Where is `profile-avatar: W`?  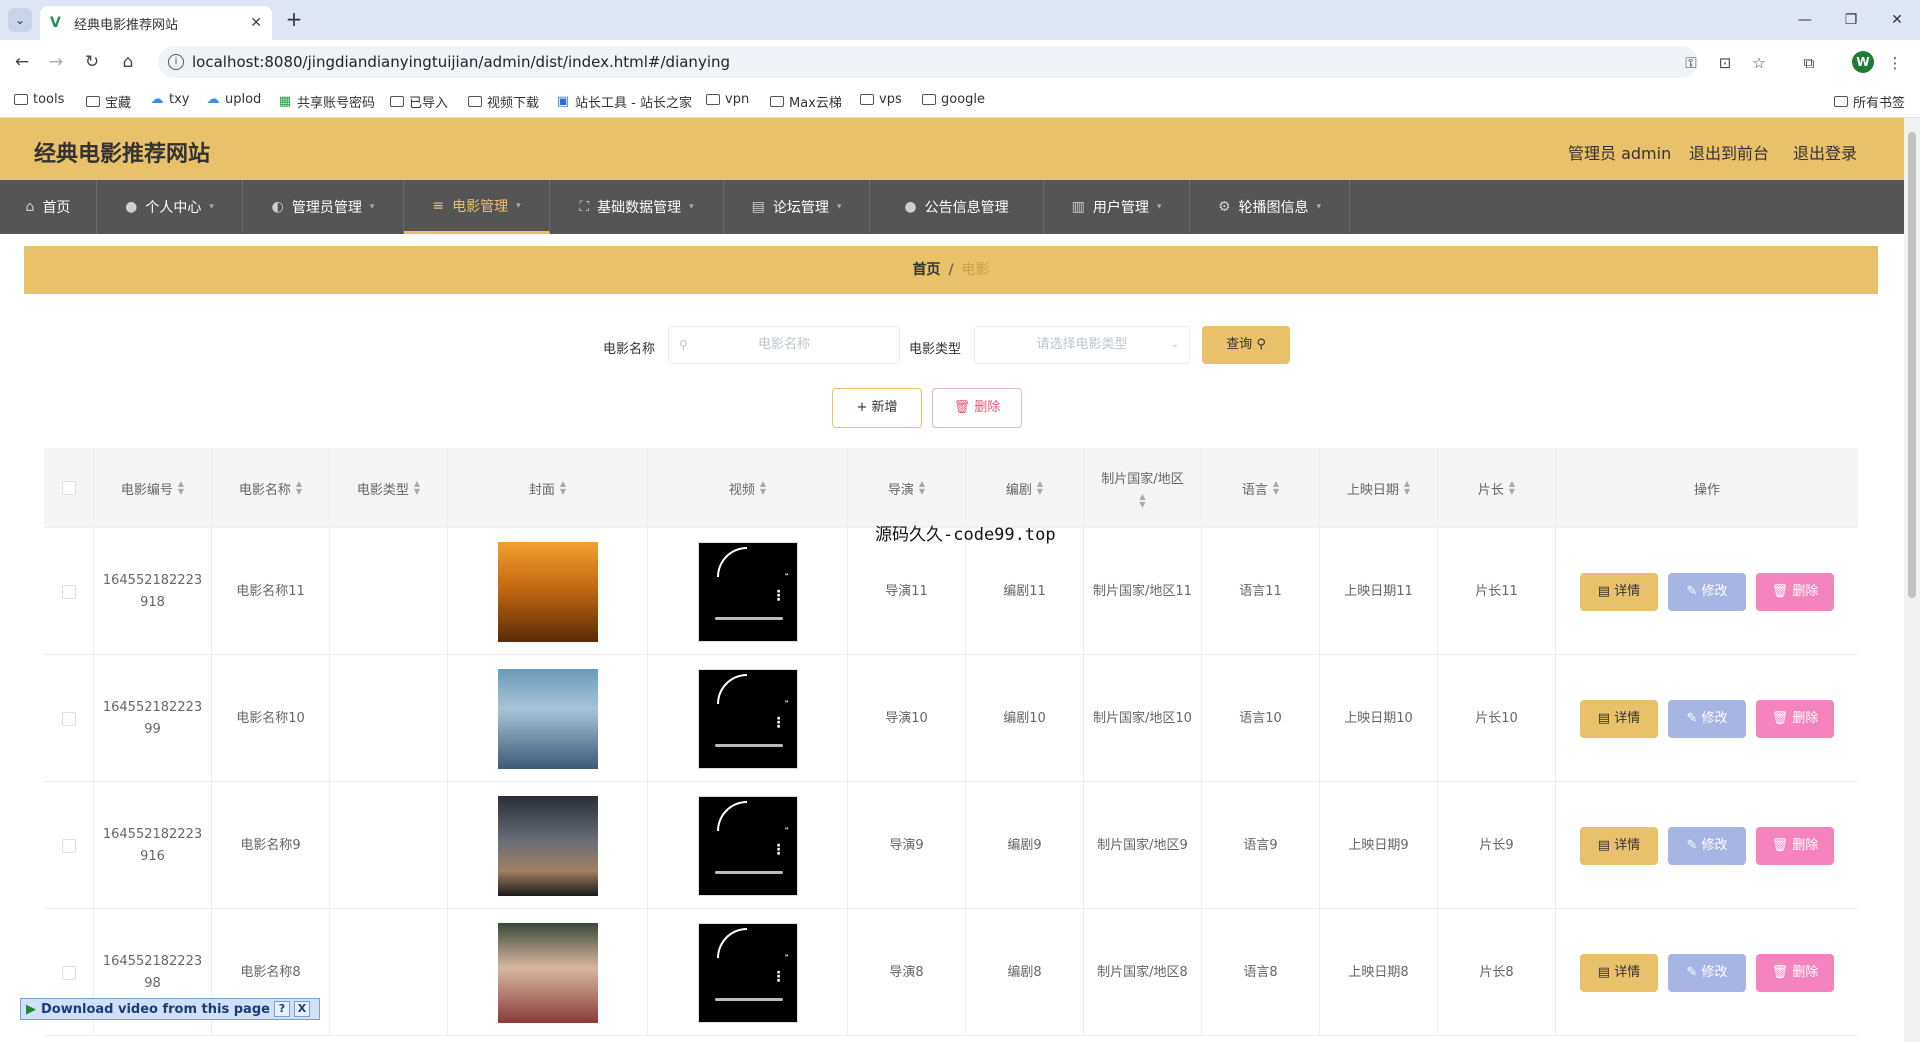
profile-avatar: W is located at coordinates (1863, 62).